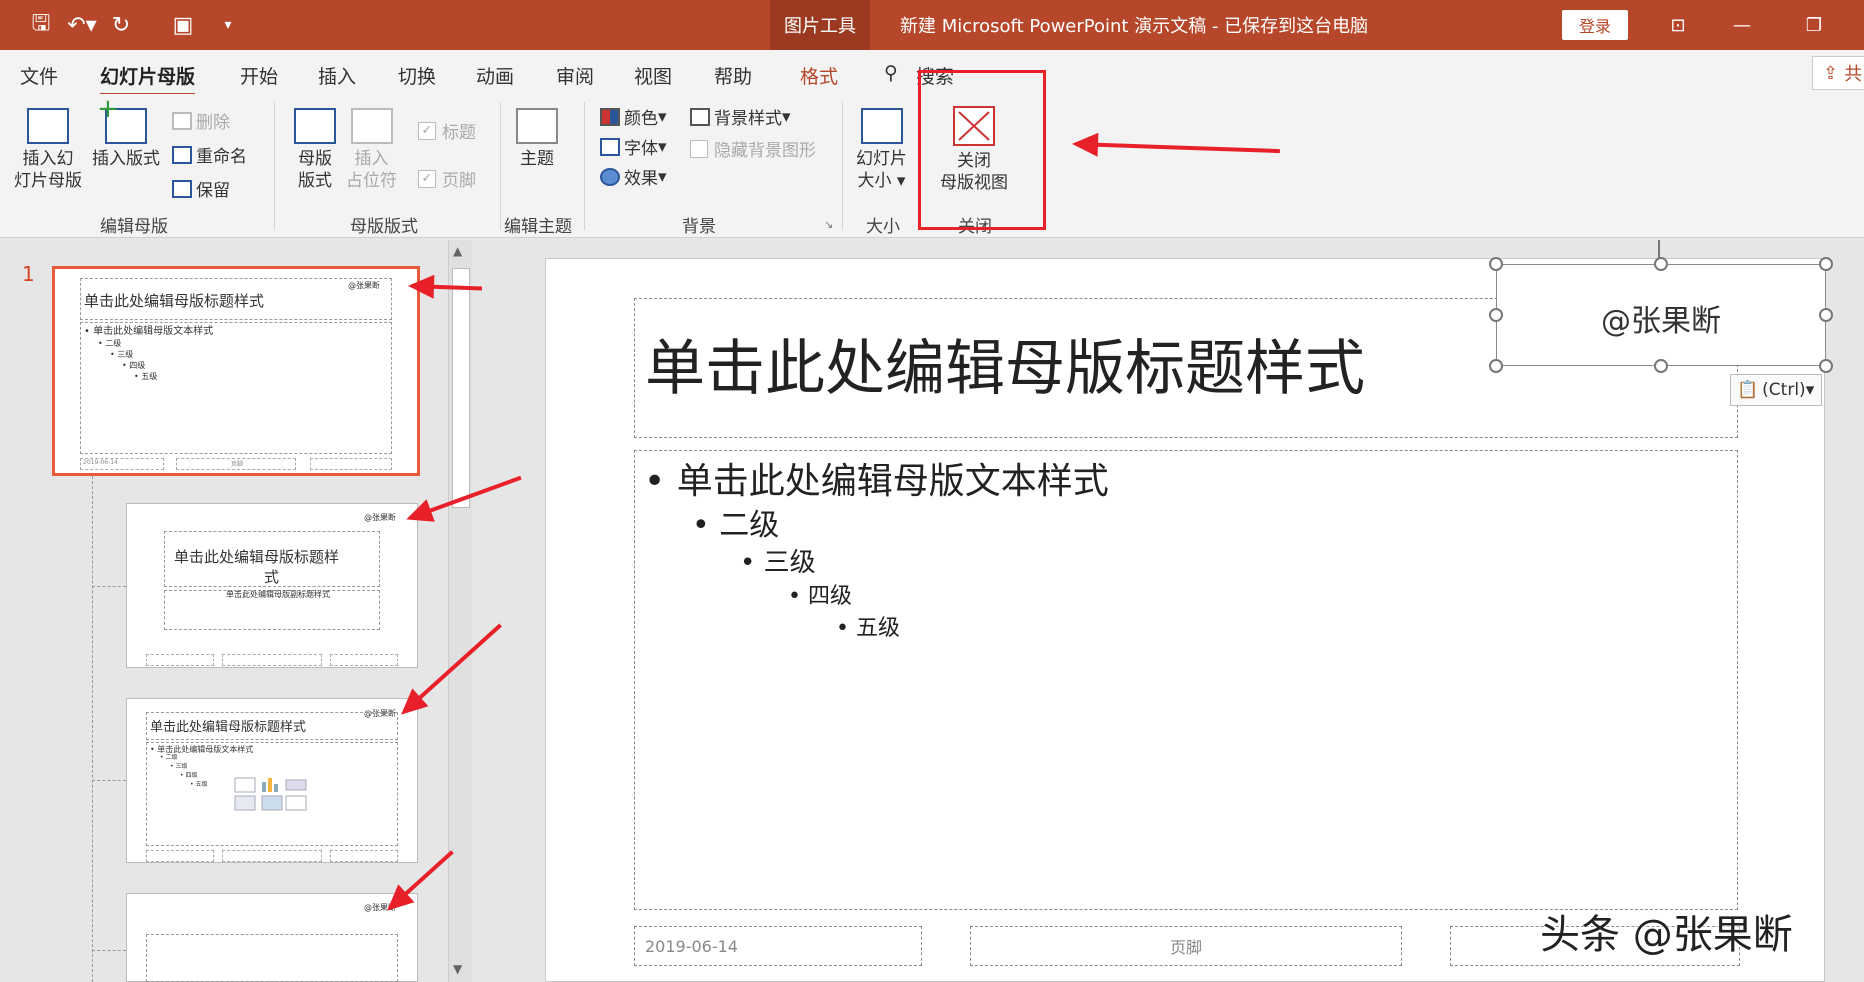  Describe the element at coordinates (148, 79) in the screenshot. I see `tab-slide-master: 幻灯片母版` at that location.